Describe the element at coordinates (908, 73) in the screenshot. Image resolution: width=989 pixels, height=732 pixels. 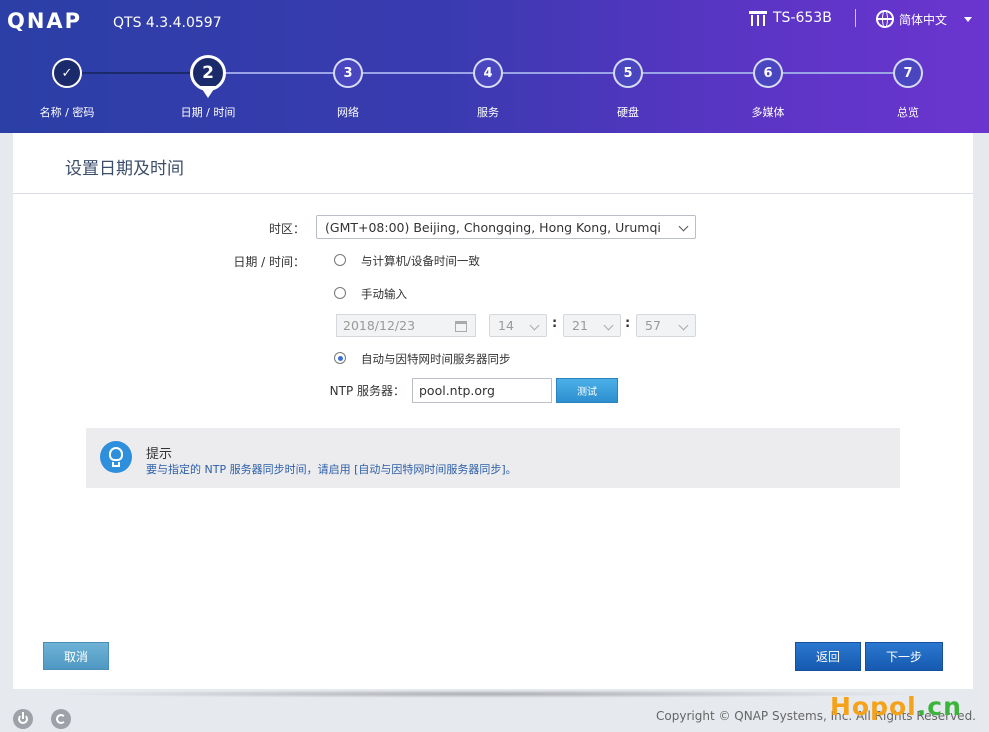
I see `step-7-circle: 7` at that location.